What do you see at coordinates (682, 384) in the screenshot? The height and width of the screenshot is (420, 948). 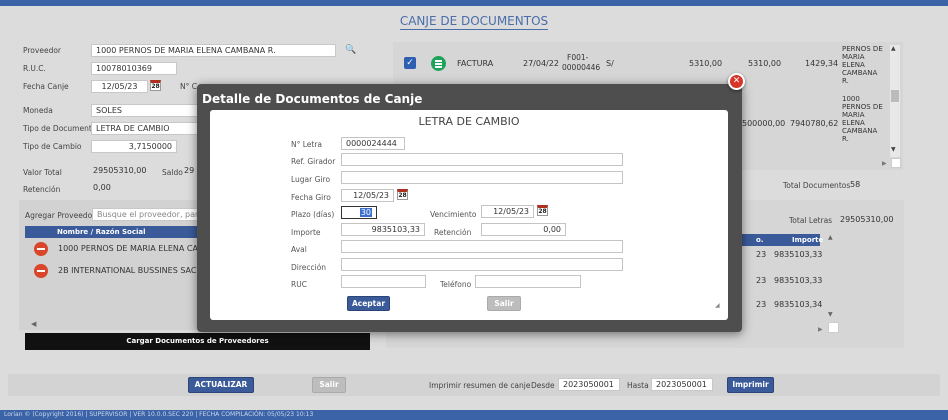 I see `hasta-input: 2023050001` at bounding box center [682, 384].